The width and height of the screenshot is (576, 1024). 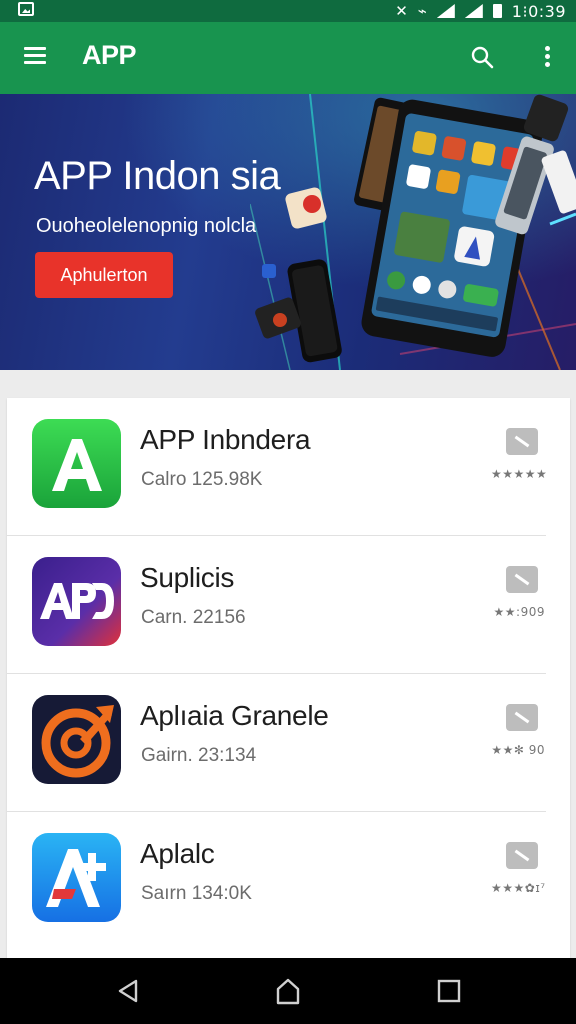 I want to click on battery-icon, so click(x=497, y=11).